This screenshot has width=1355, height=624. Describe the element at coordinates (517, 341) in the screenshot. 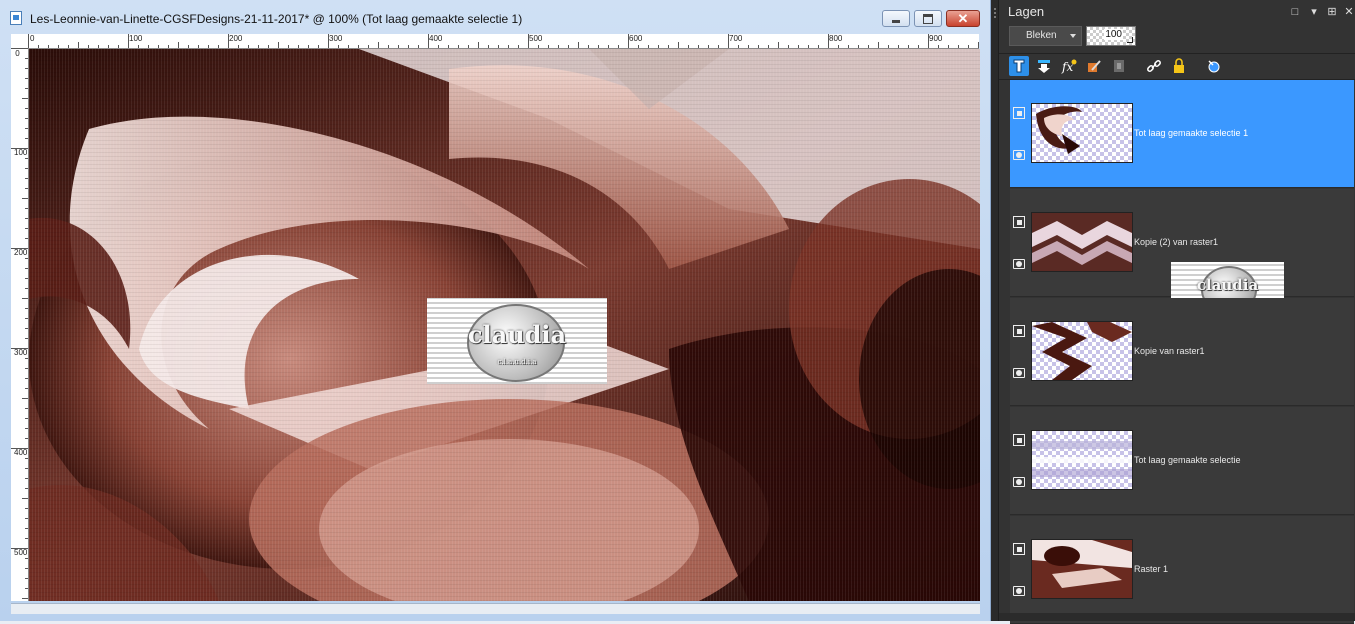

I see `watermark-canvas: claudia c.l.a.u.d.i.a` at that location.